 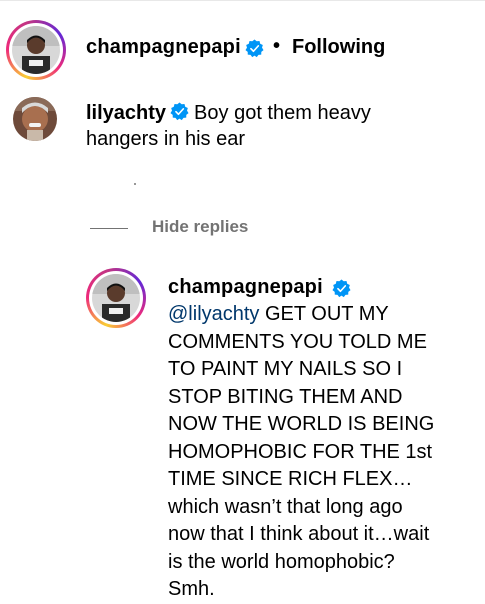 I want to click on mention-link: @lilyachty, so click(x=213, y=314).